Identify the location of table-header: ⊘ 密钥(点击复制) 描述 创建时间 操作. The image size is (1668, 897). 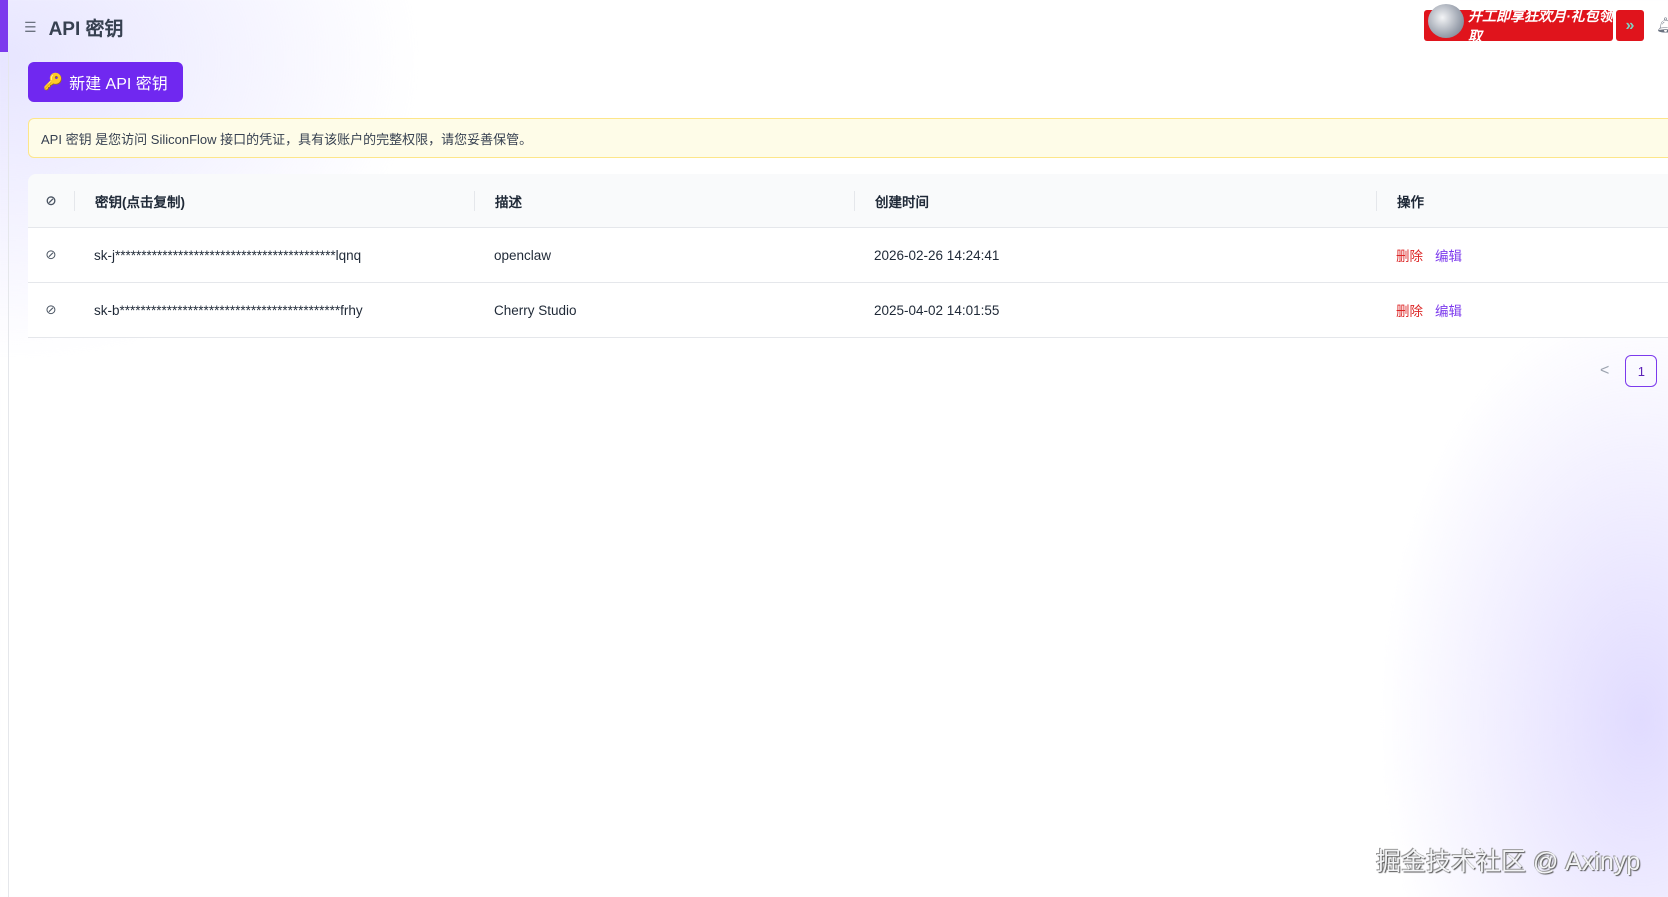
(848, 201).